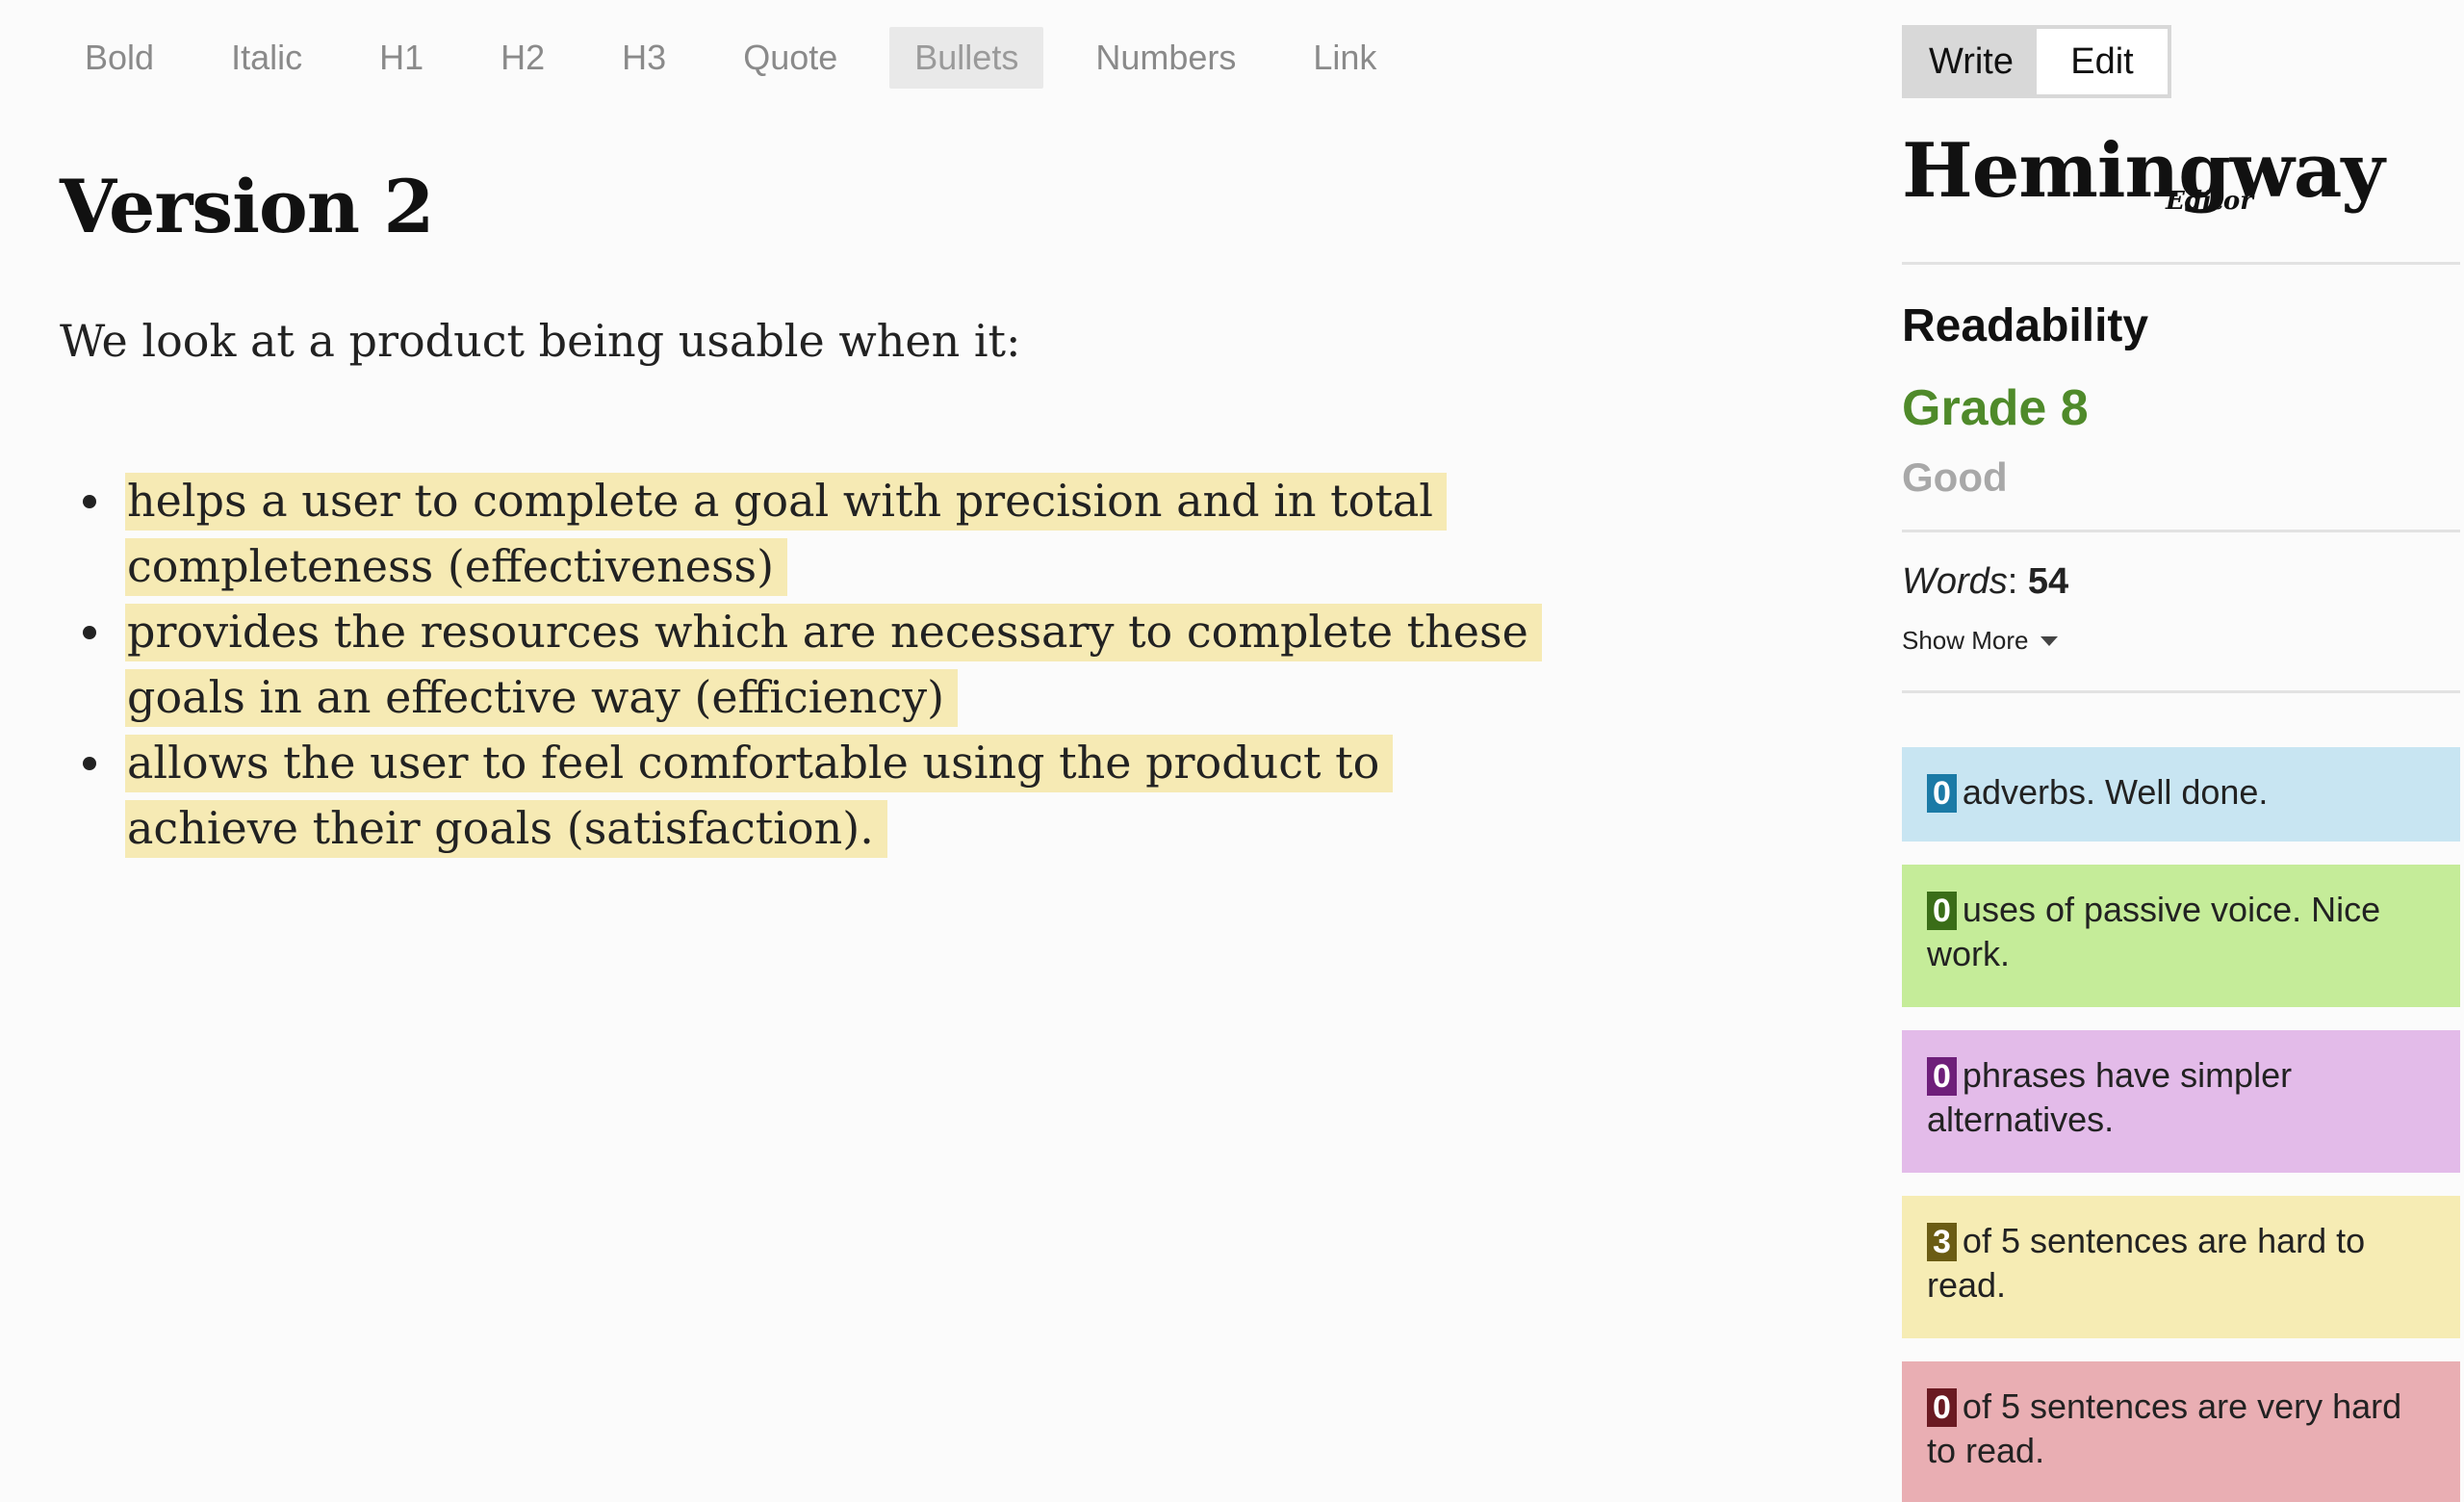 The height and width of the screenshot is (1502, 2464). I want to click on show-more-button: Show More, so click(1980, 641).